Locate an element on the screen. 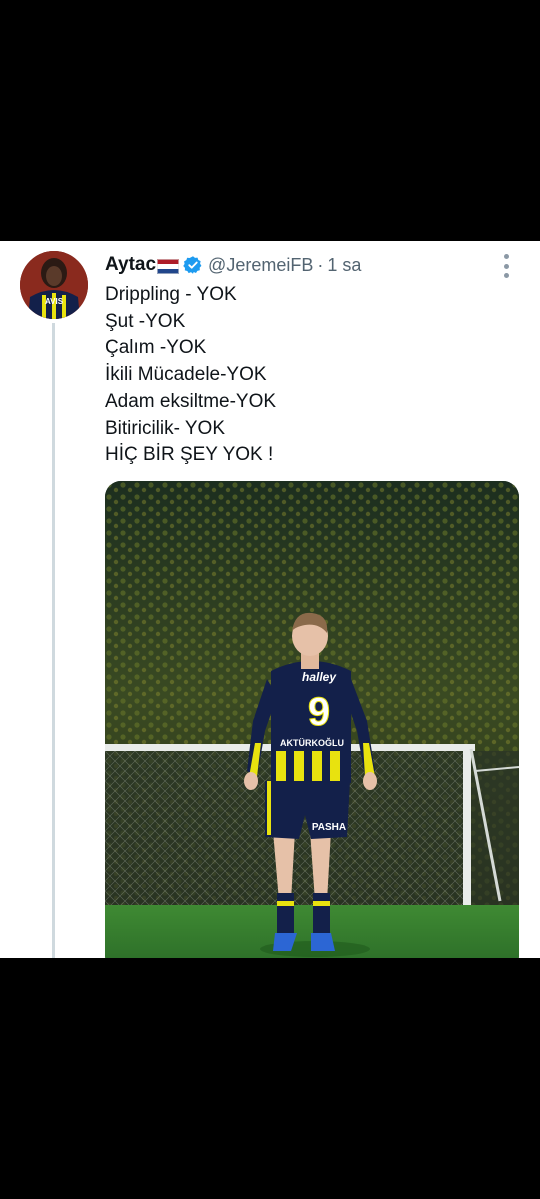 This screenshot has width=540, height=1199. author-handle: @JeremeiFB is located at coordinates (260, 265).